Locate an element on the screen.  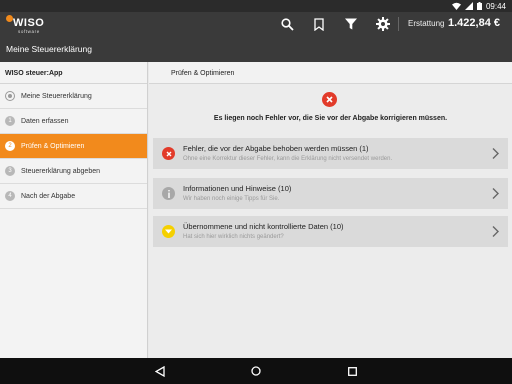
bookmark-icon is located at coordinates (319, 24).